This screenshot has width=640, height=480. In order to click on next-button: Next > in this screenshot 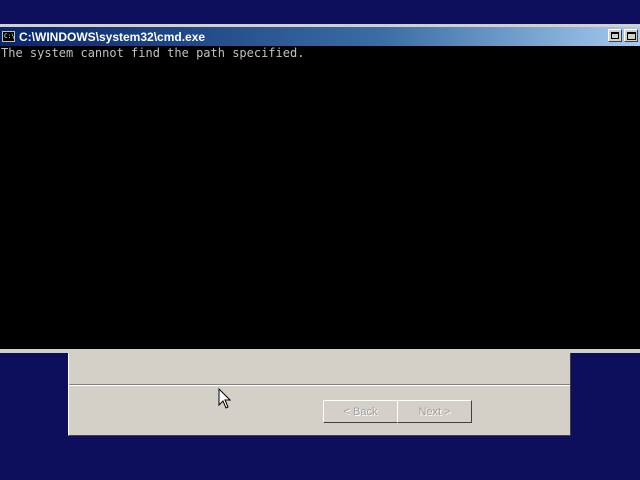, I will do `click(434, 411)`.